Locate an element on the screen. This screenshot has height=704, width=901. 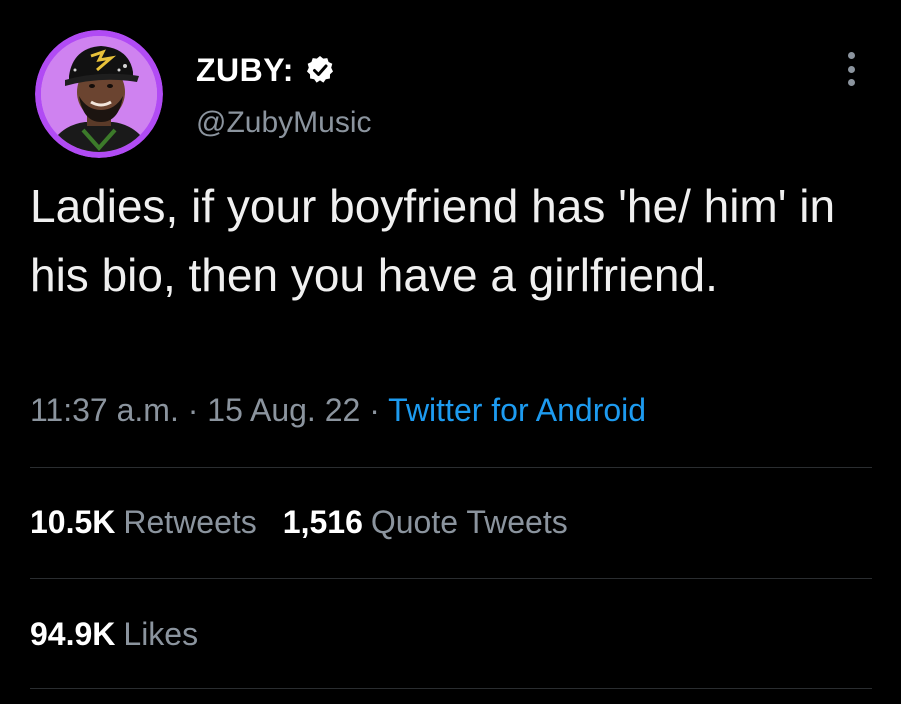
tweet-date: 15 Aug. 22 is located at coordinates (283, 410).